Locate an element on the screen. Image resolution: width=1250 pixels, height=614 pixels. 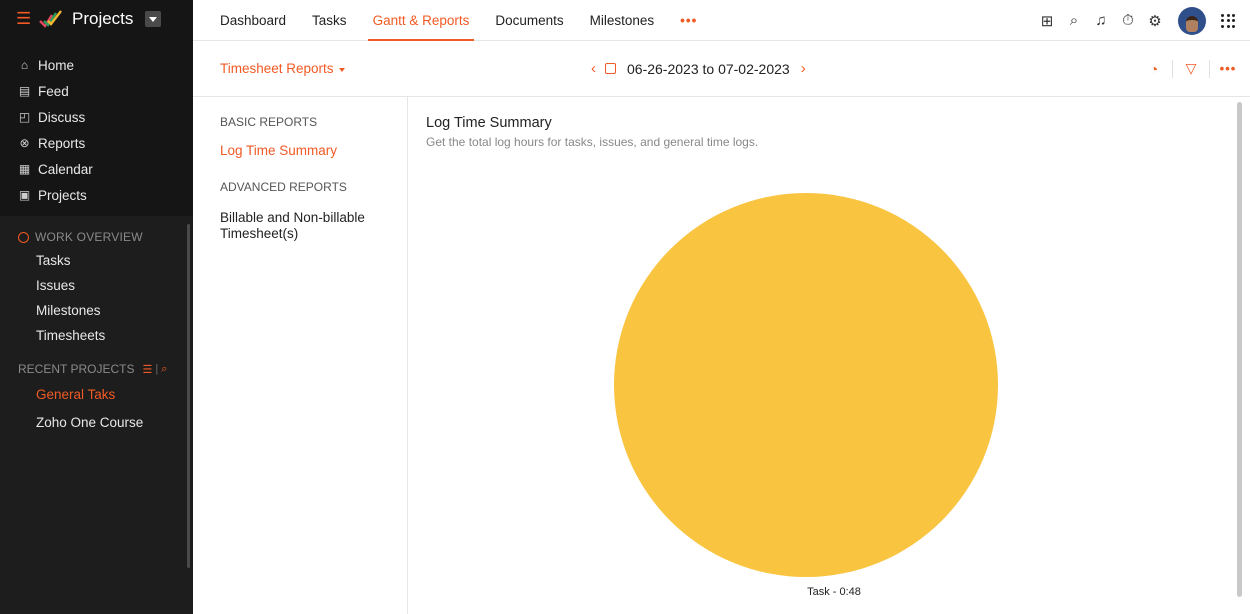
more-options-icon: ••• is located at coordinates (1228, 68).